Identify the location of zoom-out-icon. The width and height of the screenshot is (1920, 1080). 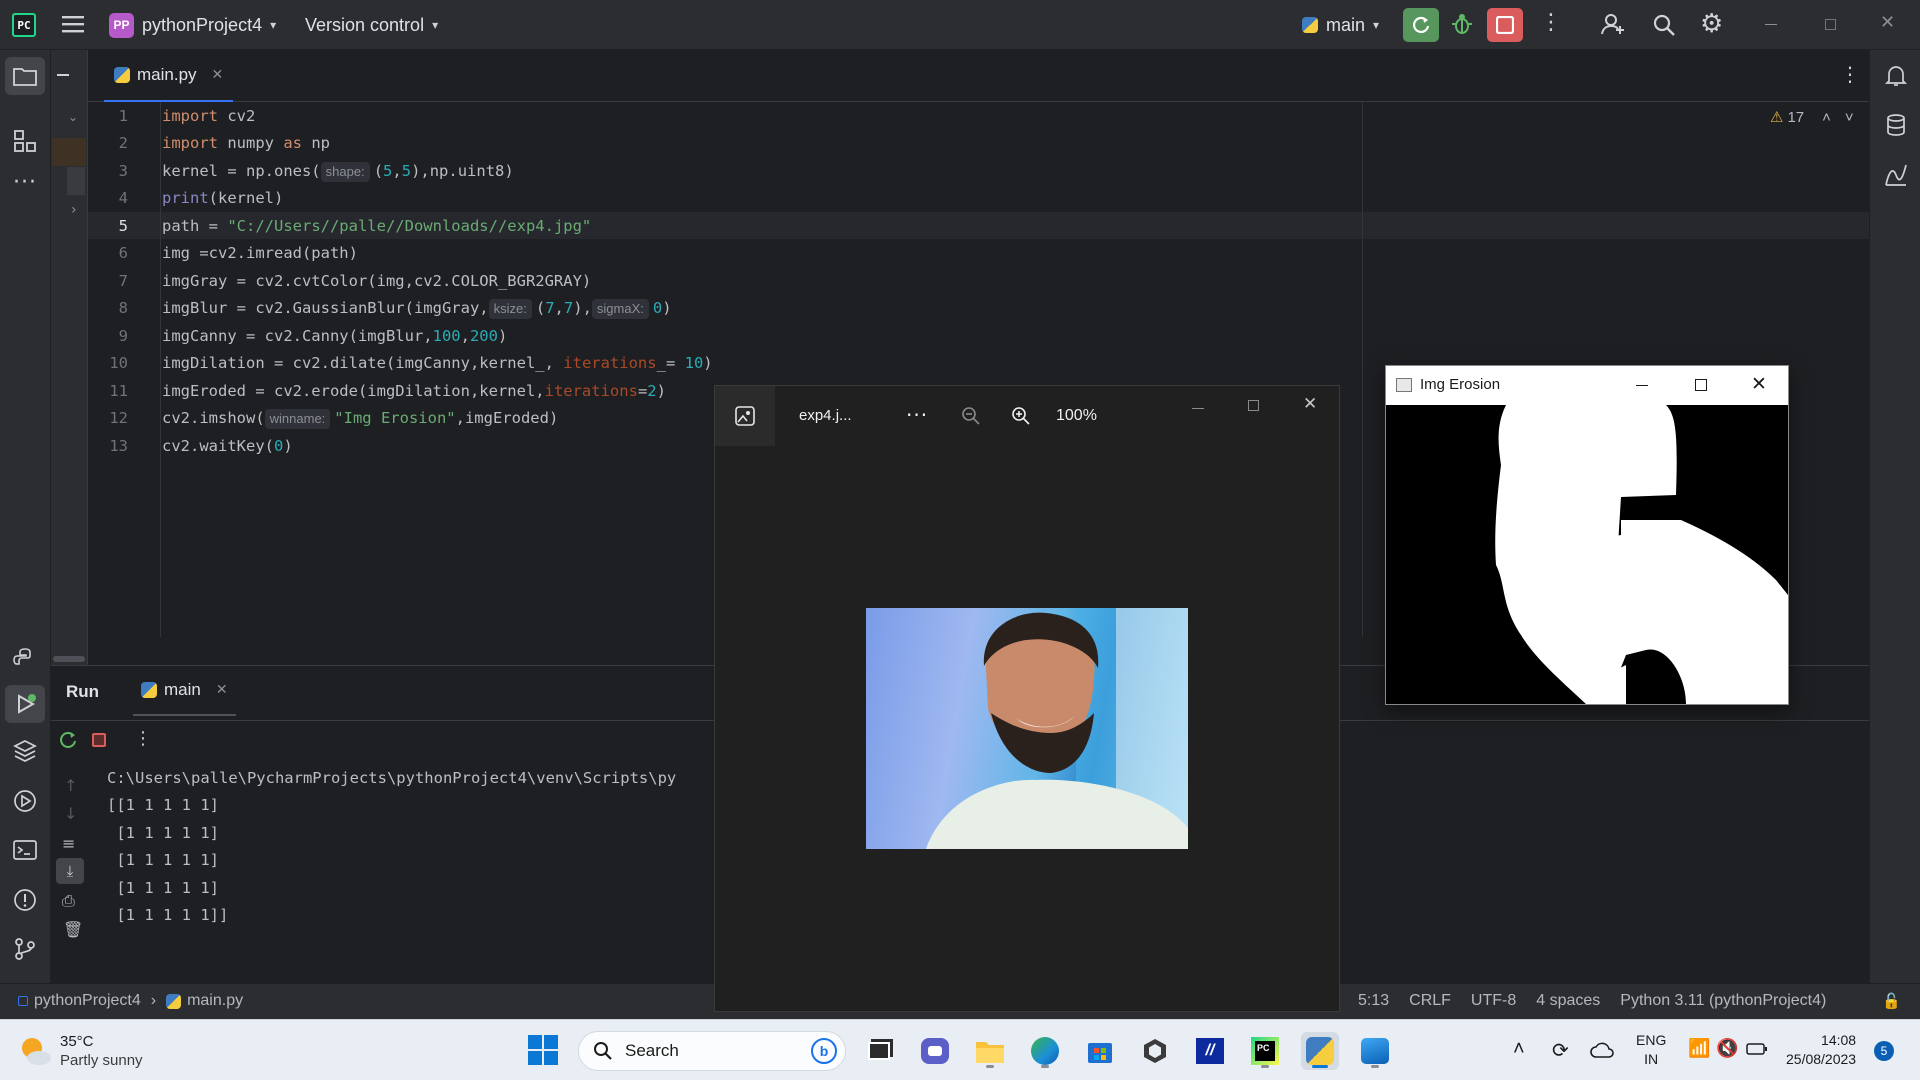
(971, 416).